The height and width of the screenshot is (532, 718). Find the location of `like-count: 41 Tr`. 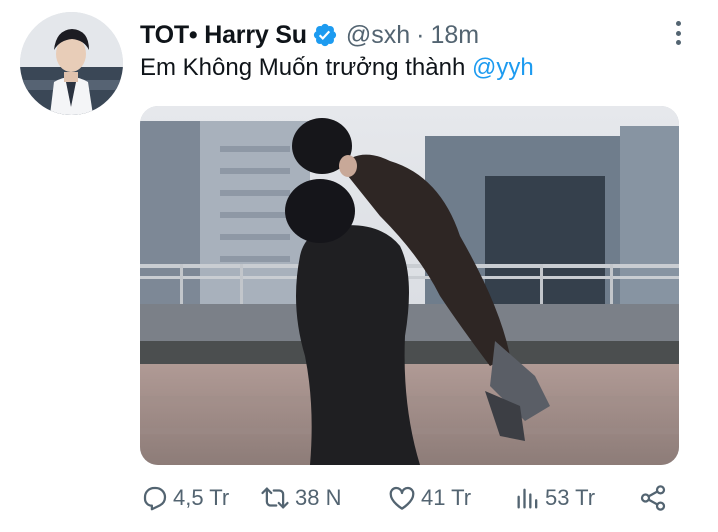

like-count: 41 Tr is located at coordinates (446, 497).